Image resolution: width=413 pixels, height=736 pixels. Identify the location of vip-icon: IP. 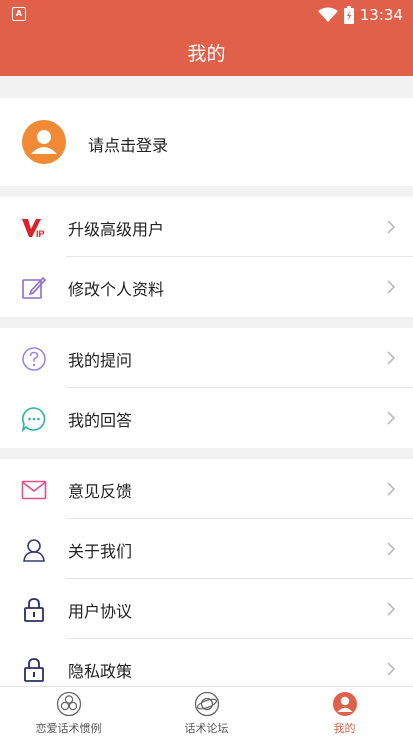
(33, 229).